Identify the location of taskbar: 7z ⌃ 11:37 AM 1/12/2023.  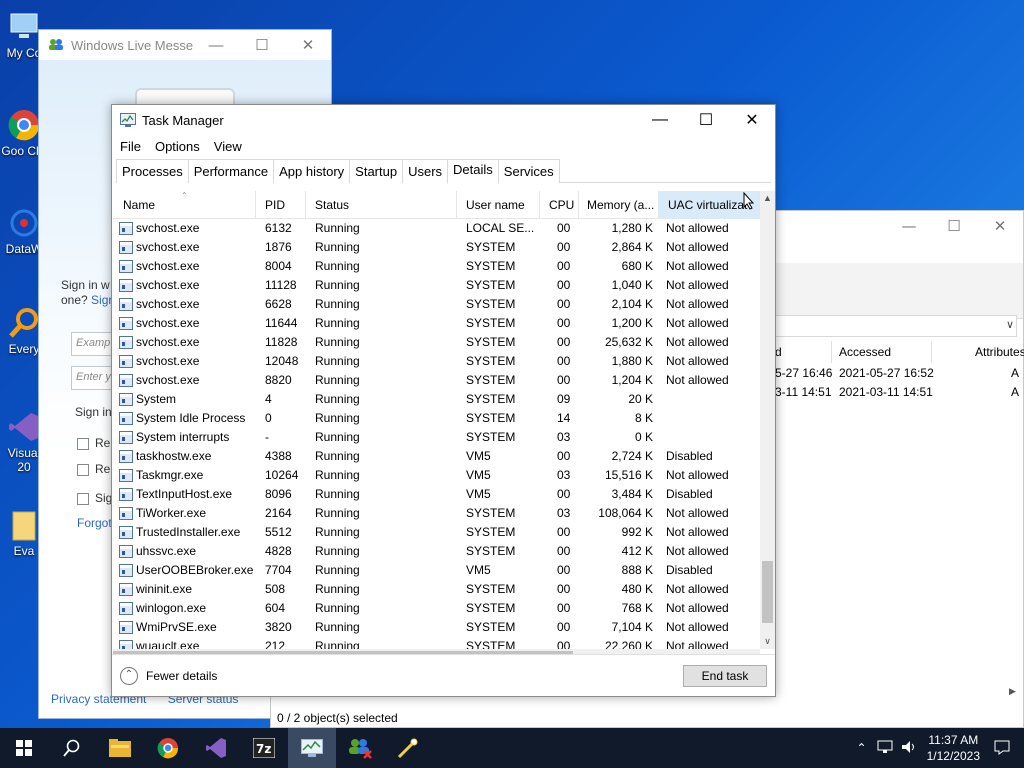
(512, 748).